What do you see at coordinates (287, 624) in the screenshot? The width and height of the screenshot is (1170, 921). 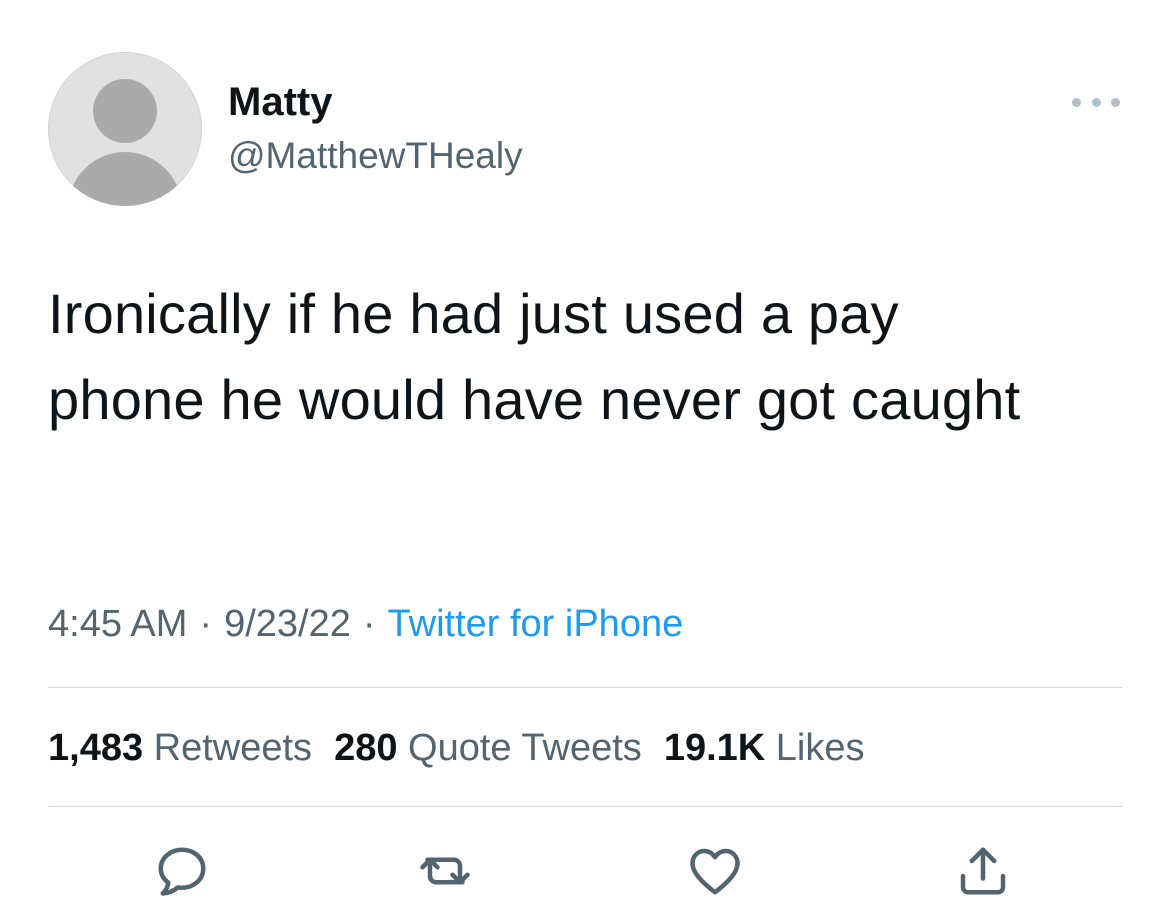 I see `tweet-date: 9/23/22` at bounding box center [287, 624].